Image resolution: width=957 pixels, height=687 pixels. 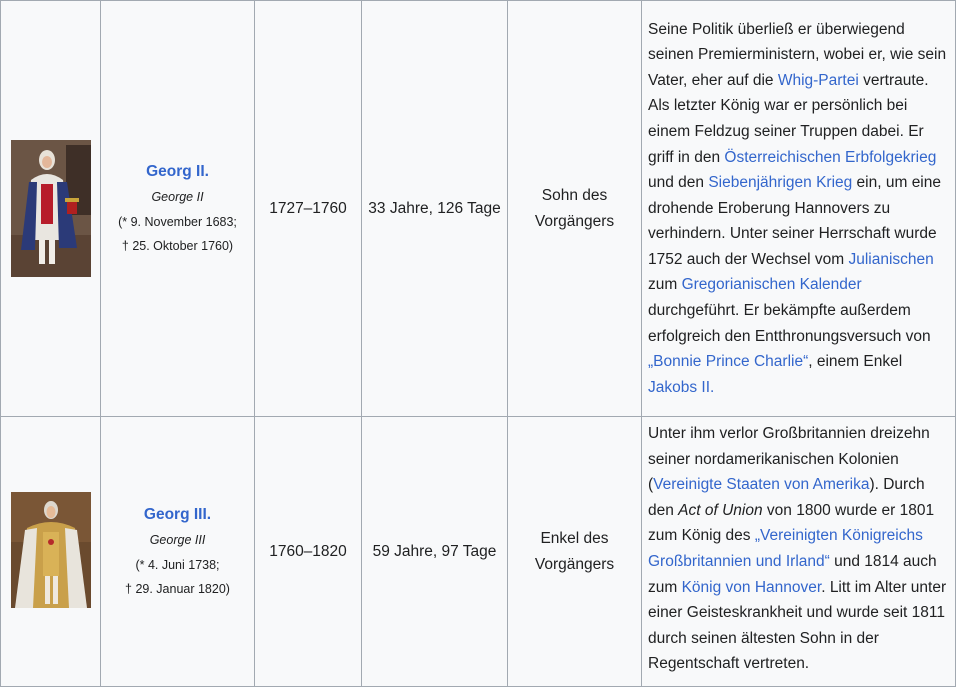 I want to click on reign-cell: 1727–1760, so click(x=308, y=208).